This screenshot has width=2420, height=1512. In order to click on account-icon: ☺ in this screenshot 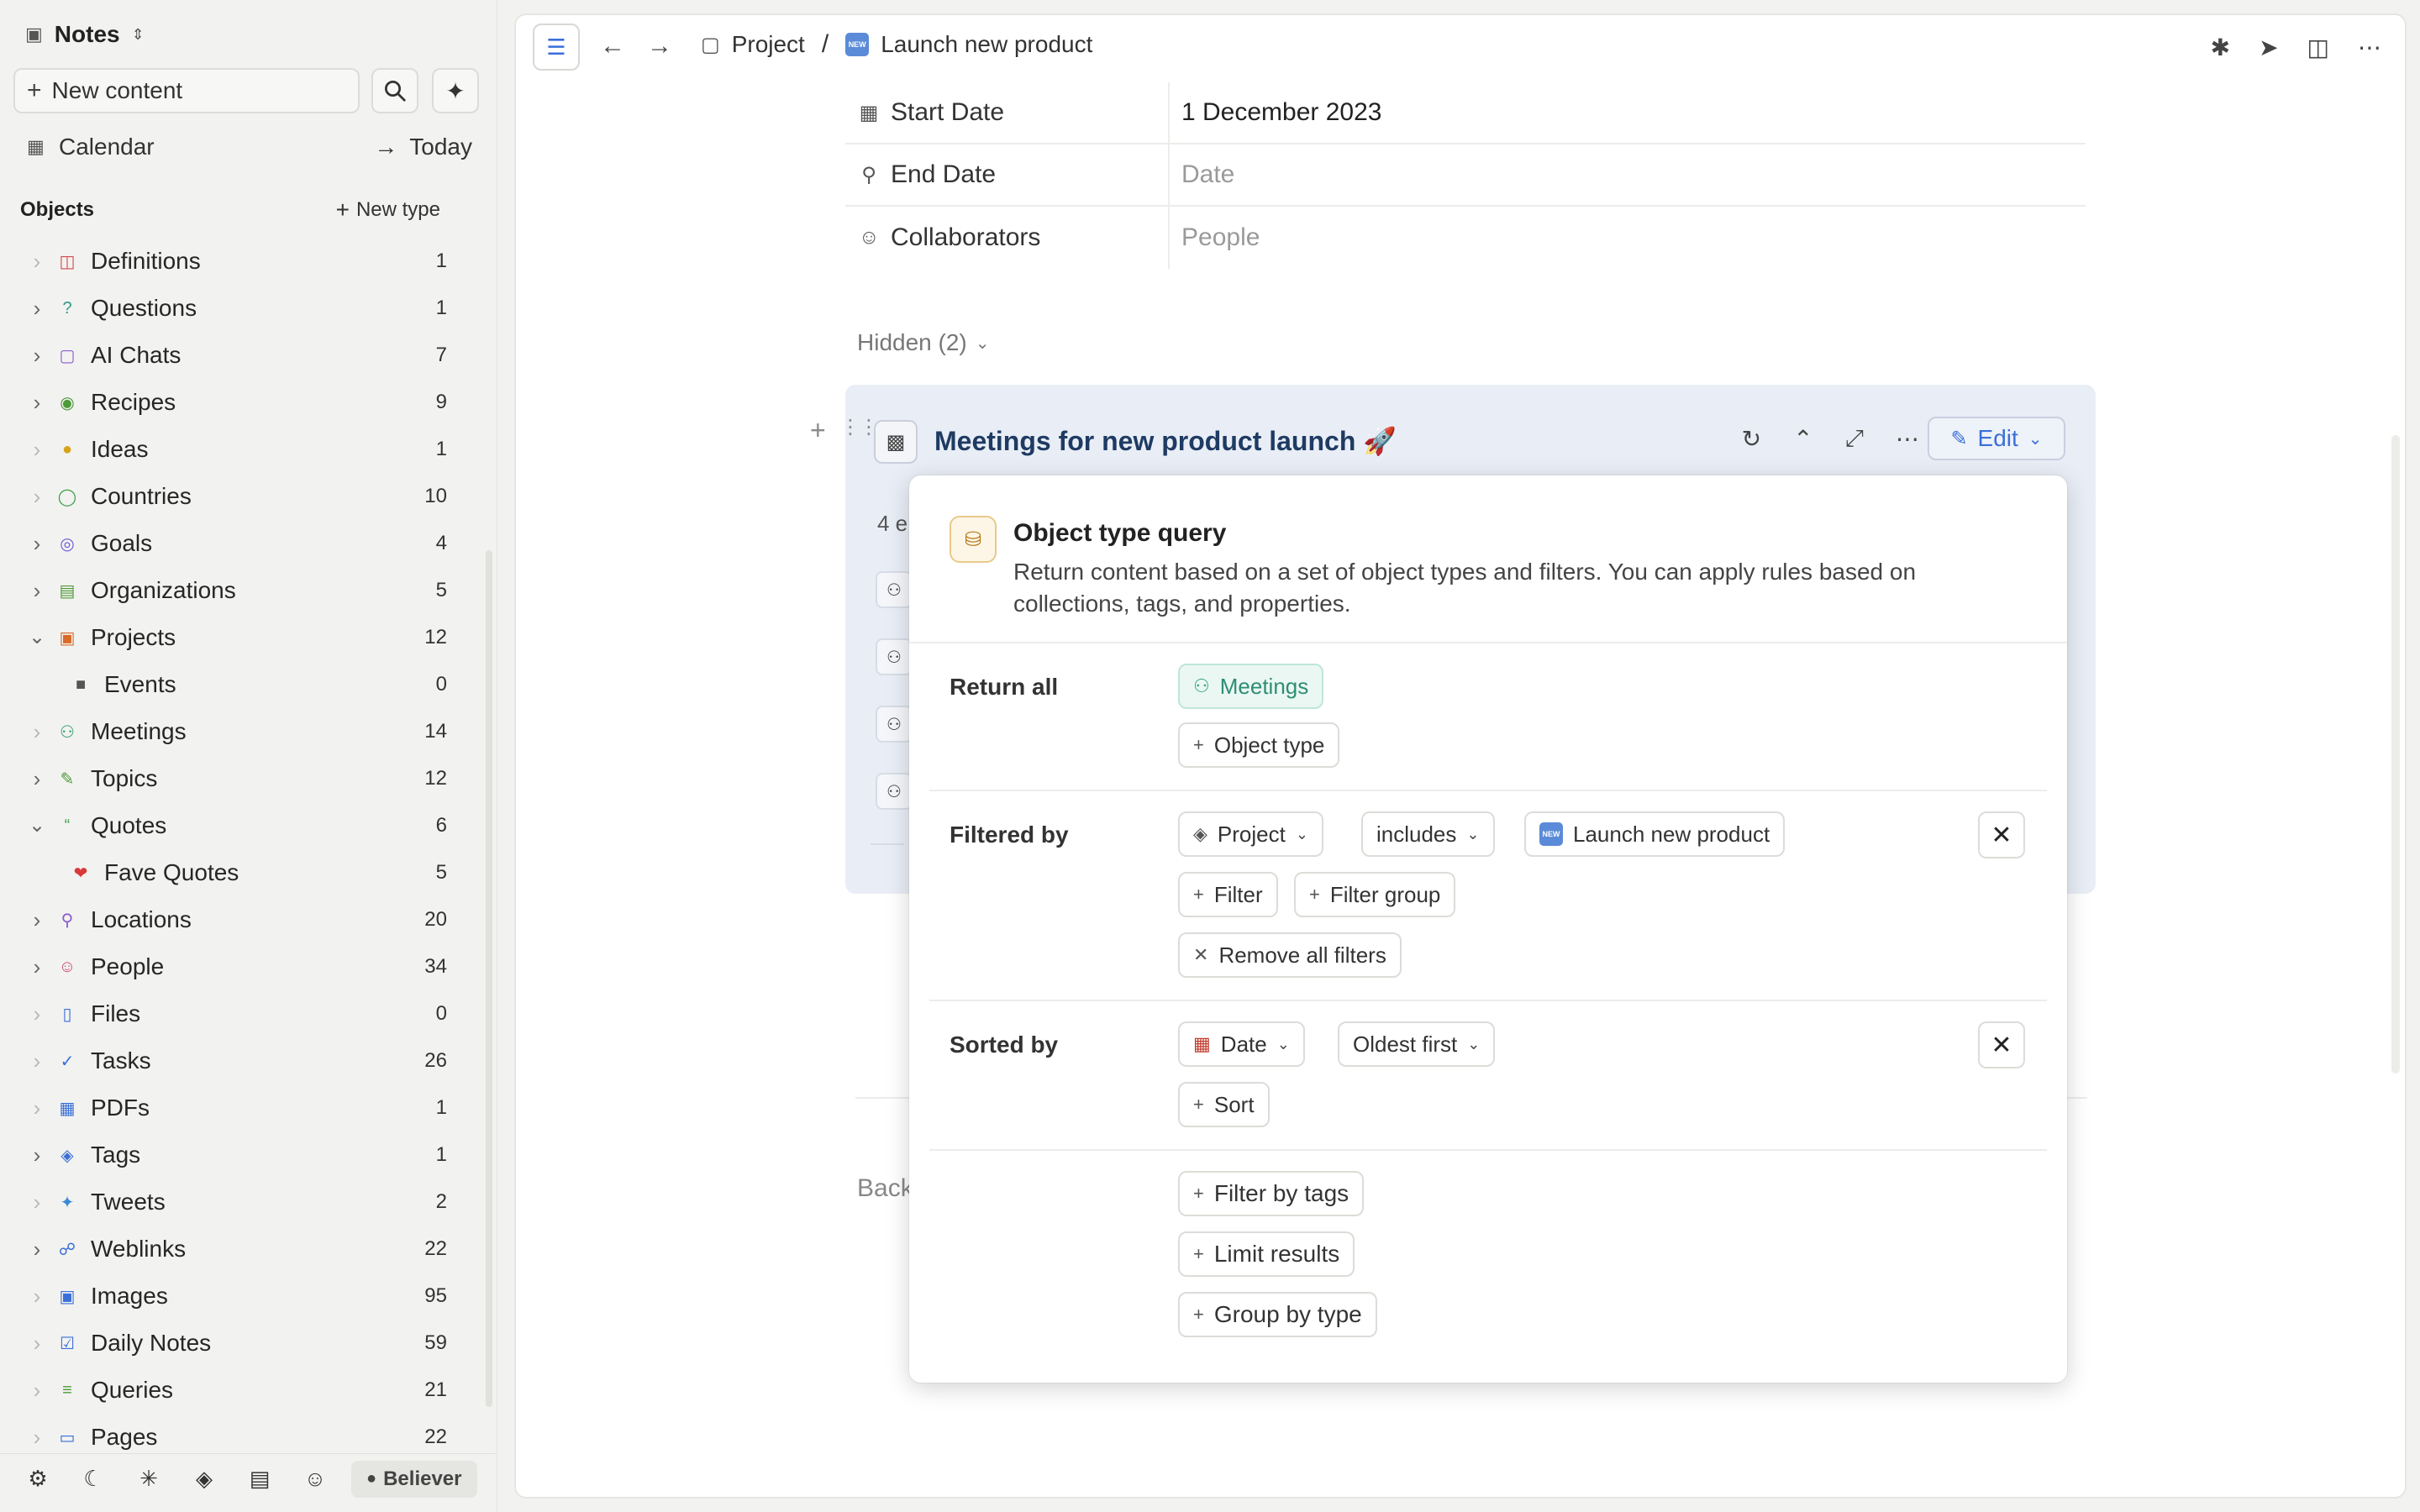, I will do `click(315, 1479)`.